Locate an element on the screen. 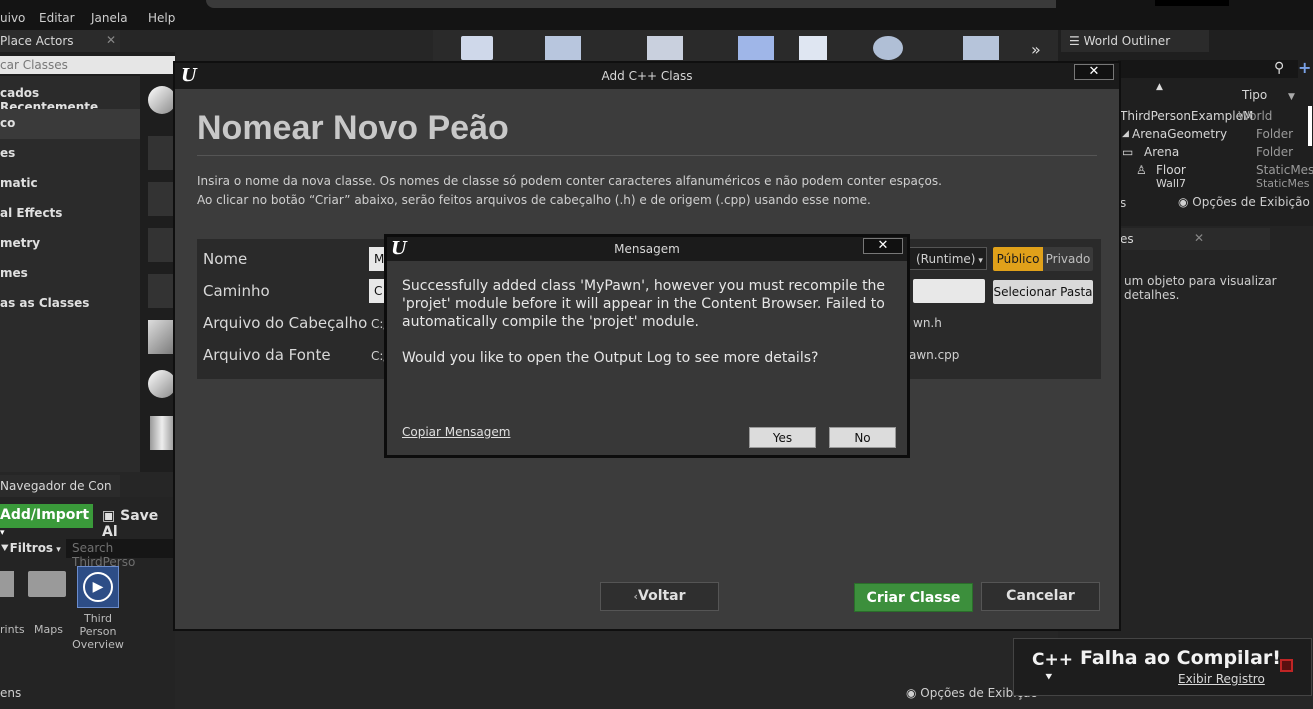  source-file-label: Arquivo da Fonte is located at coordinates (267, 355).